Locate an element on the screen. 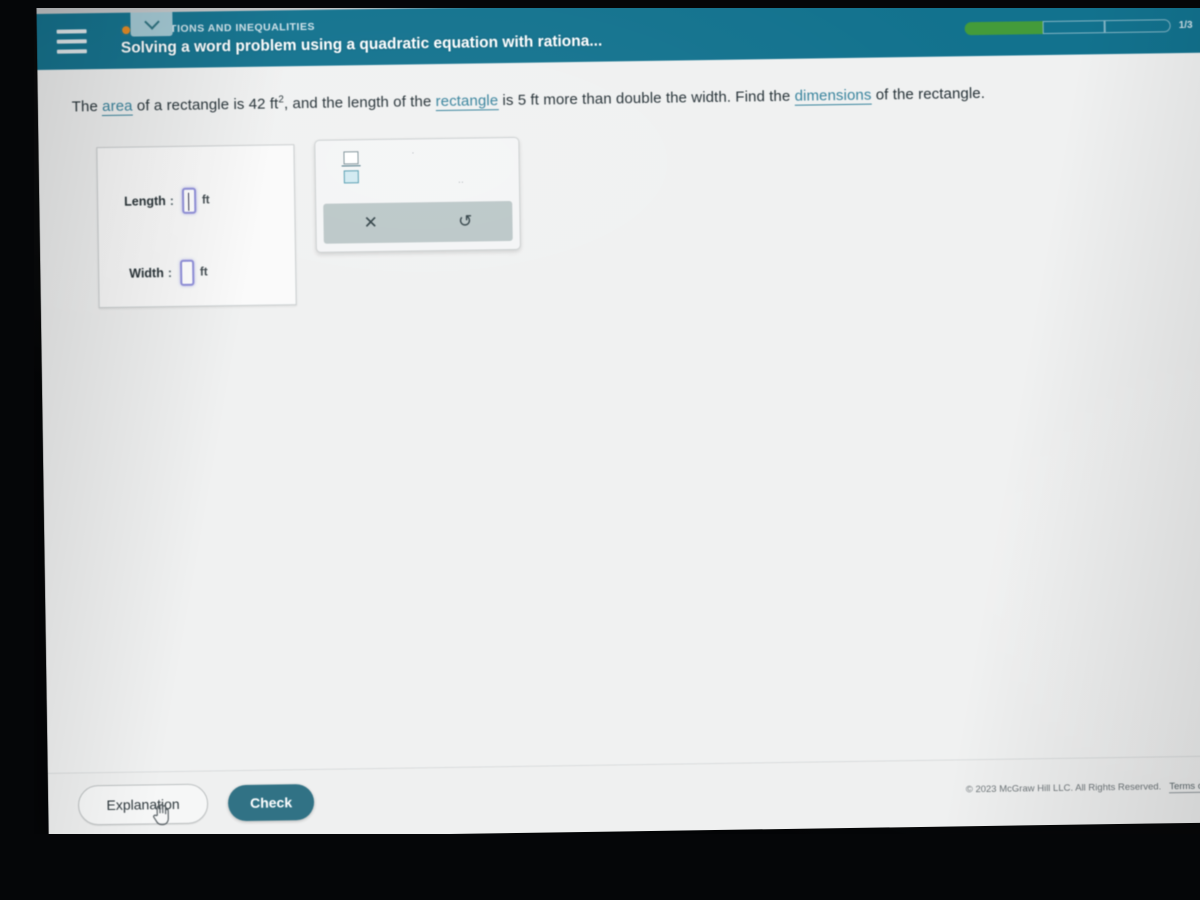  fraction-denominator-box is located at coordinates (351, 177).